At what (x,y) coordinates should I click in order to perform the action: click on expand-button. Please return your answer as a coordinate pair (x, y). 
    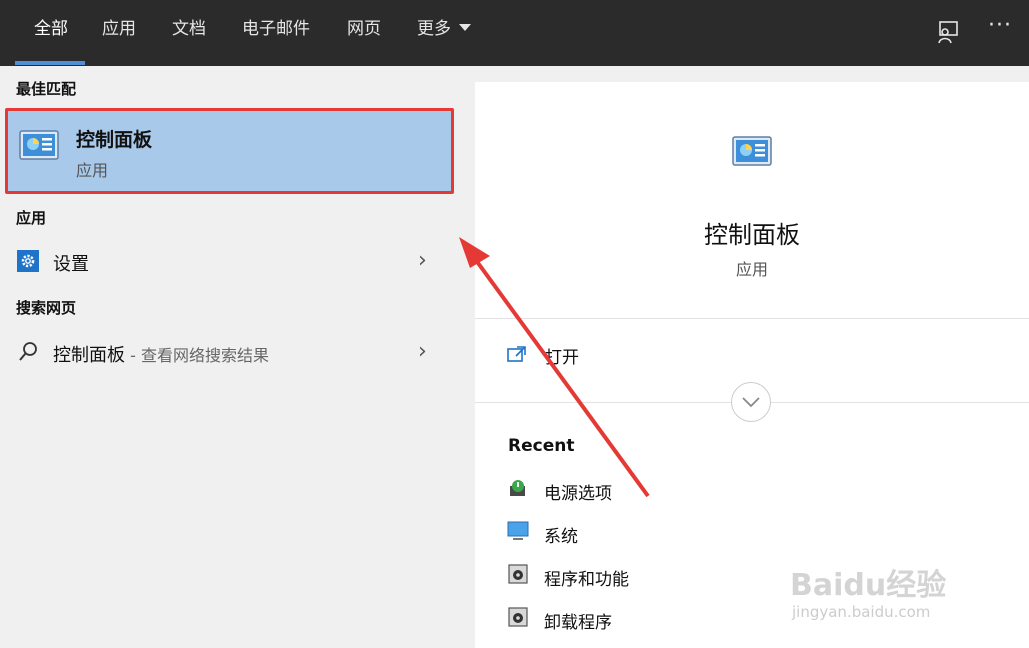
    Looking at the image, I should click on (751, 402).